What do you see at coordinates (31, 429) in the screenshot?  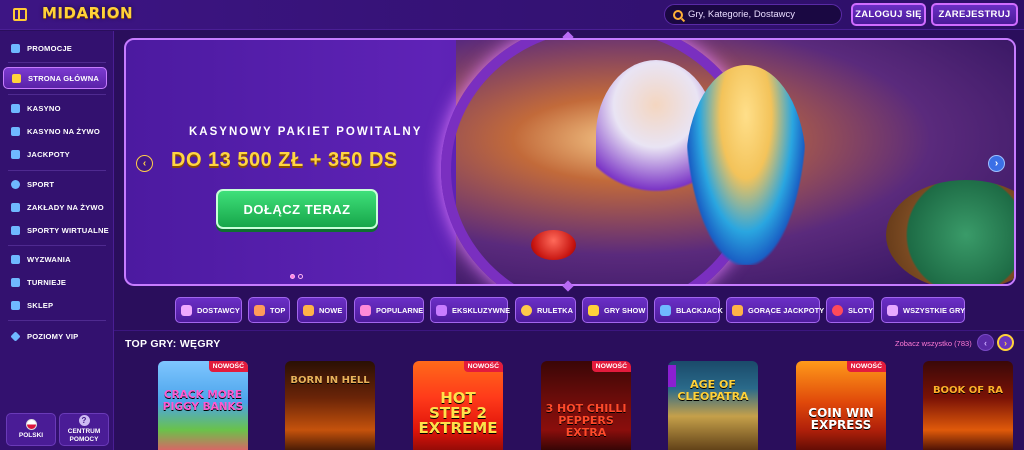 I see `language-selector: POLSKI` at bounding box center [31, 429].